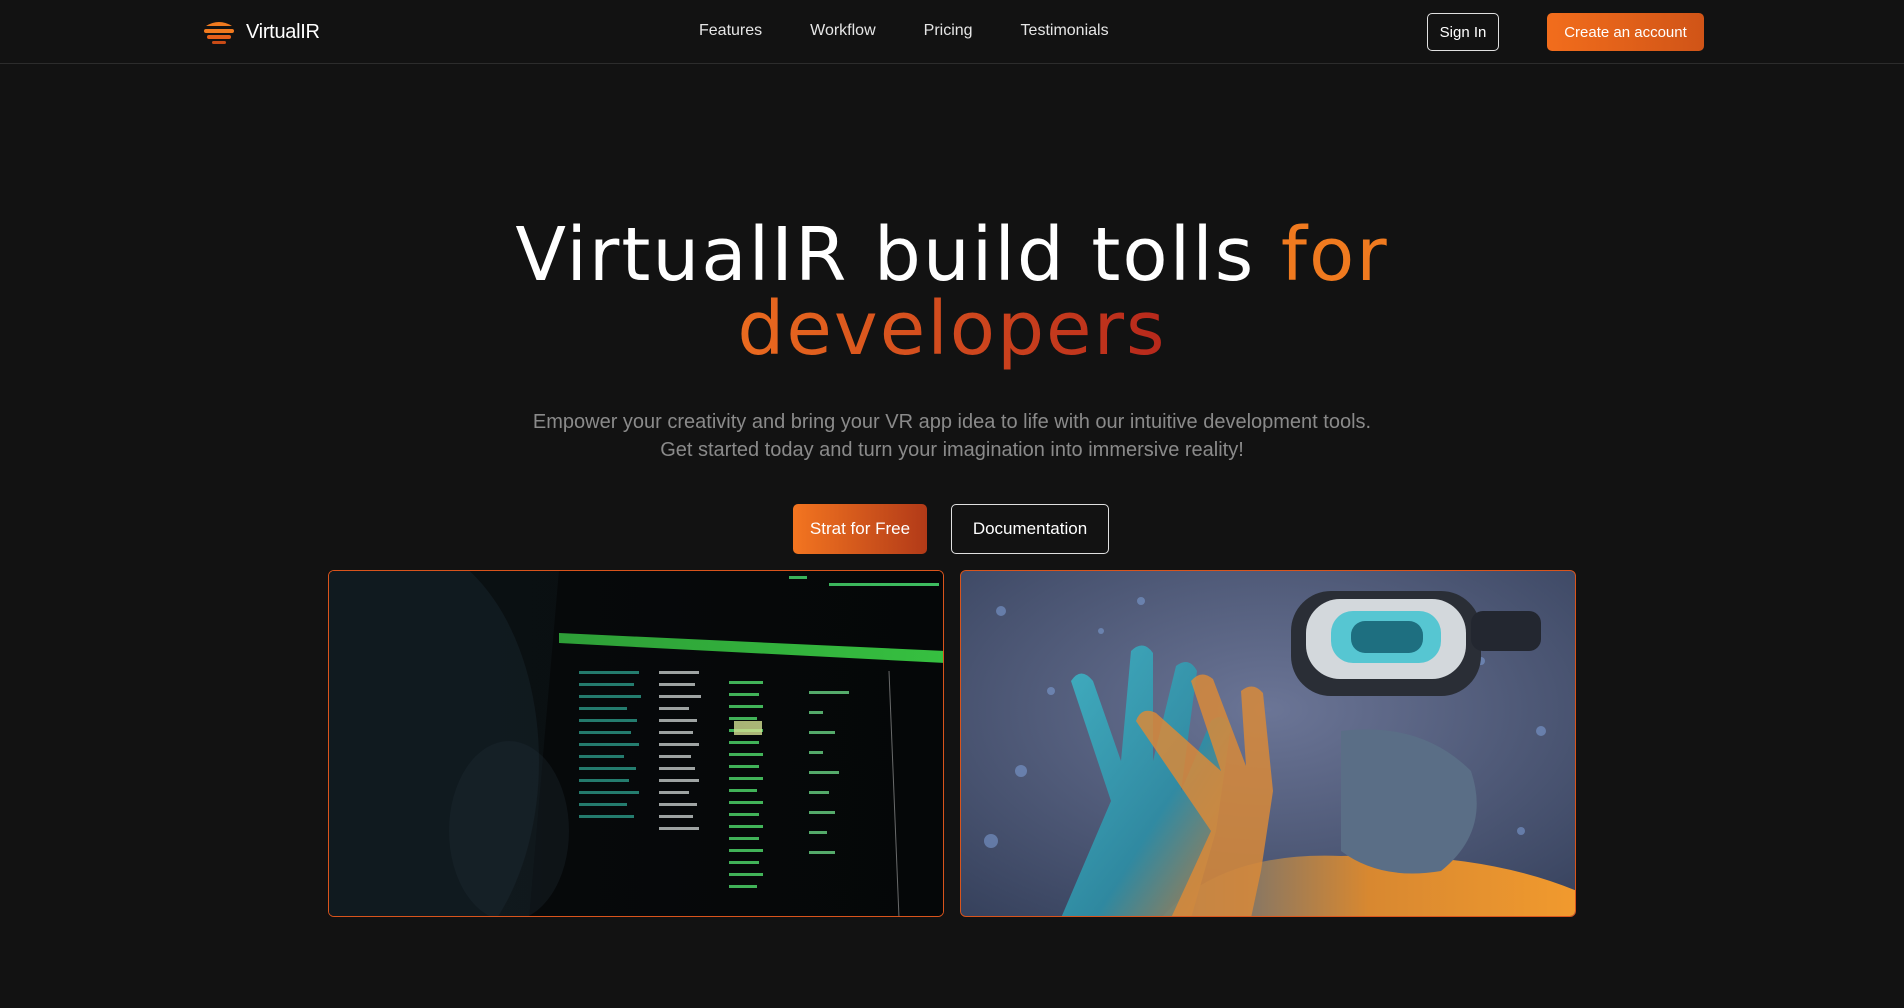 The height and width of the screenshot is (1008, 1904). Describe the element at coordinates (283, 31) in the screenshot. I see `brand-name: VirtualIR` at that location.